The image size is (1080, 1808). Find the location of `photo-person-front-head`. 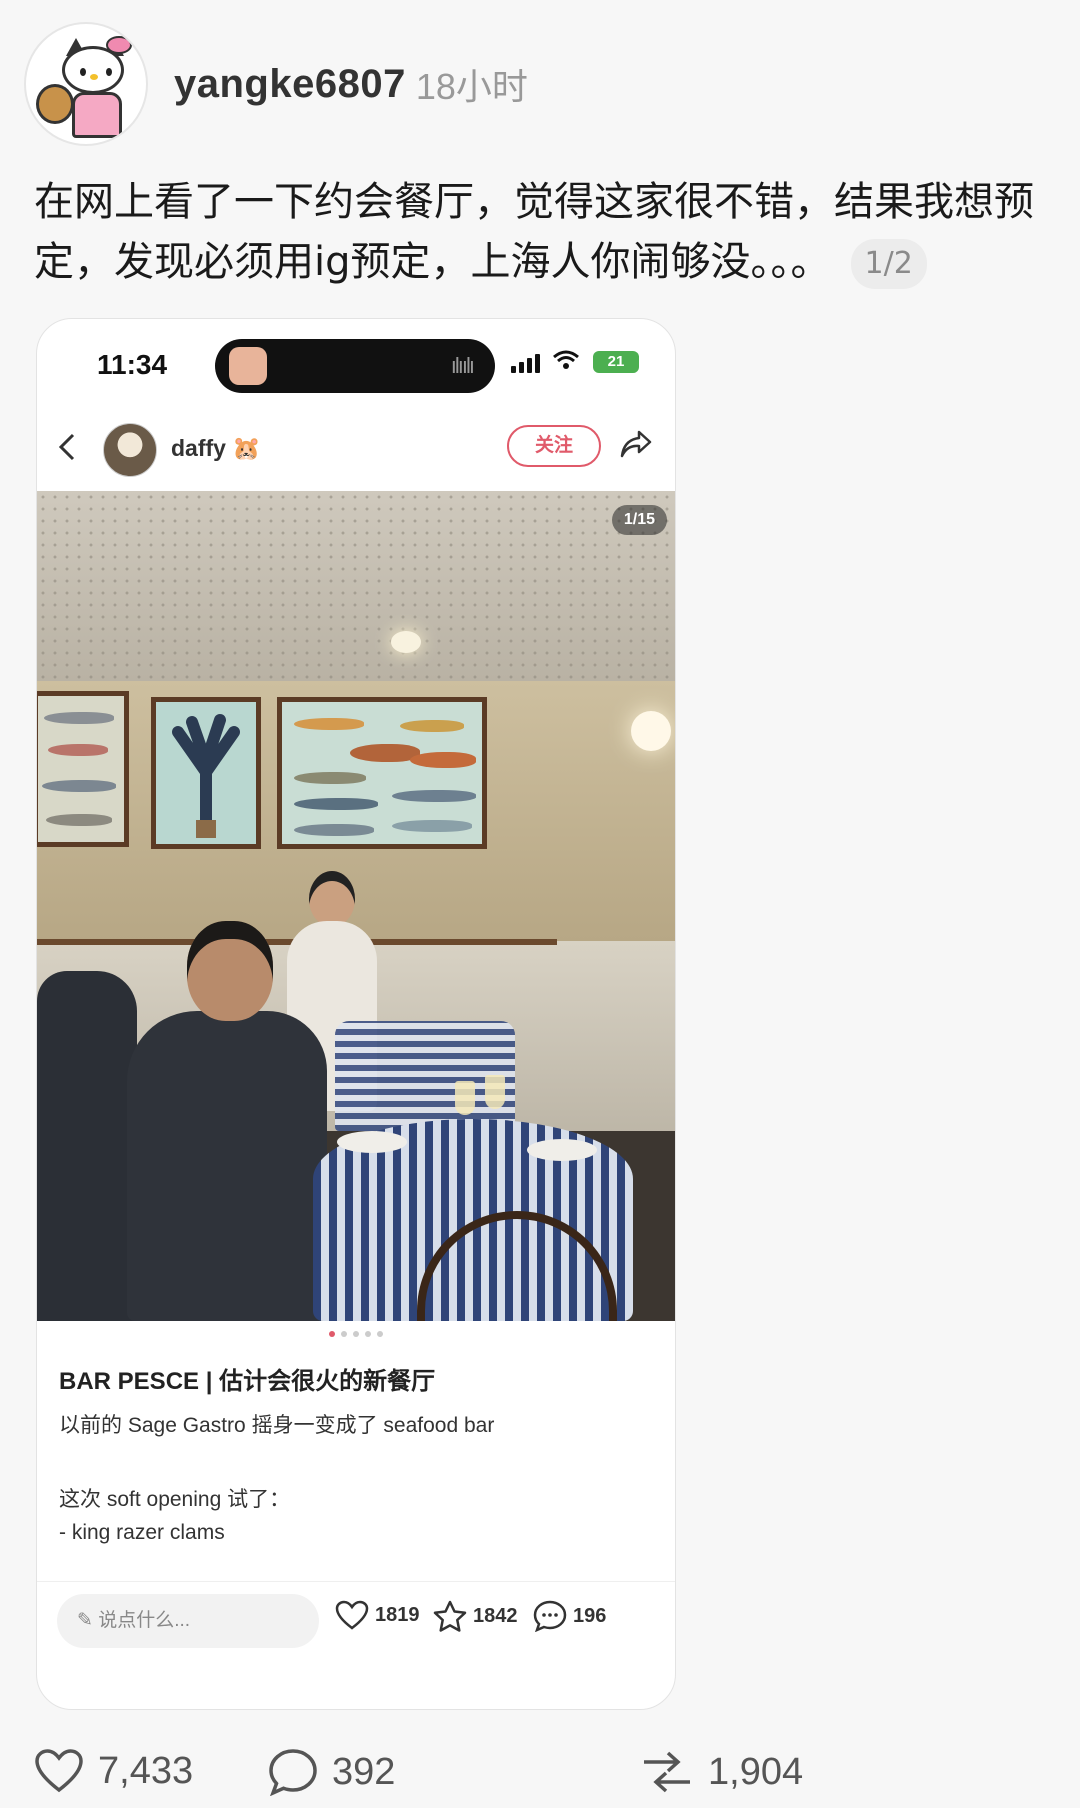

photo-person-front-head is located at coordinates (230, 971).